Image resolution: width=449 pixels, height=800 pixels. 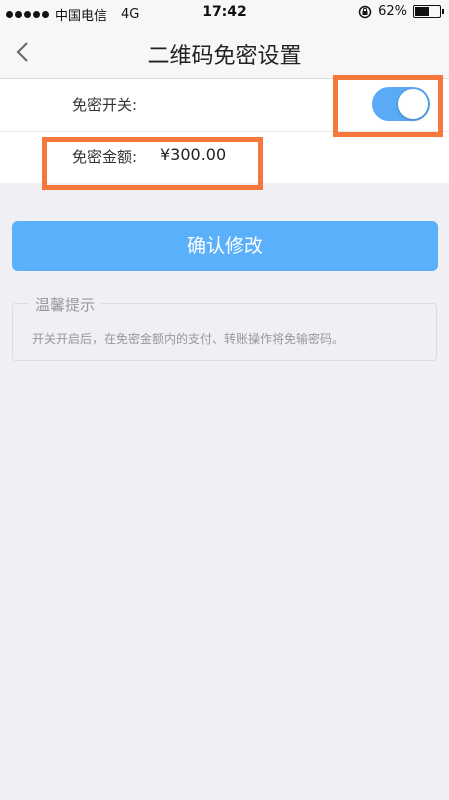 What do you see at coordinates (65, 304) in the screenshot?
I see `tip-title: 温馨提示` at bounding box center [65, 304].